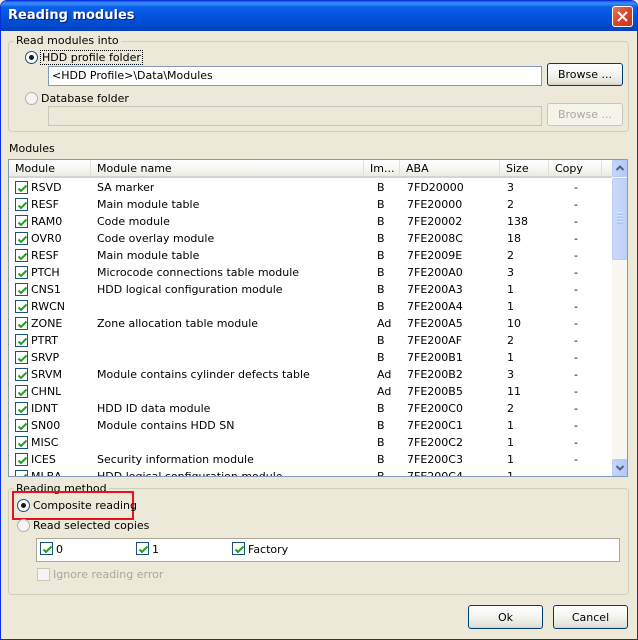  What do you see at coordinates (435, 238) in the screenshot?
I see `cell-aba: 7FE2008C` at bounding box center [435, 238].